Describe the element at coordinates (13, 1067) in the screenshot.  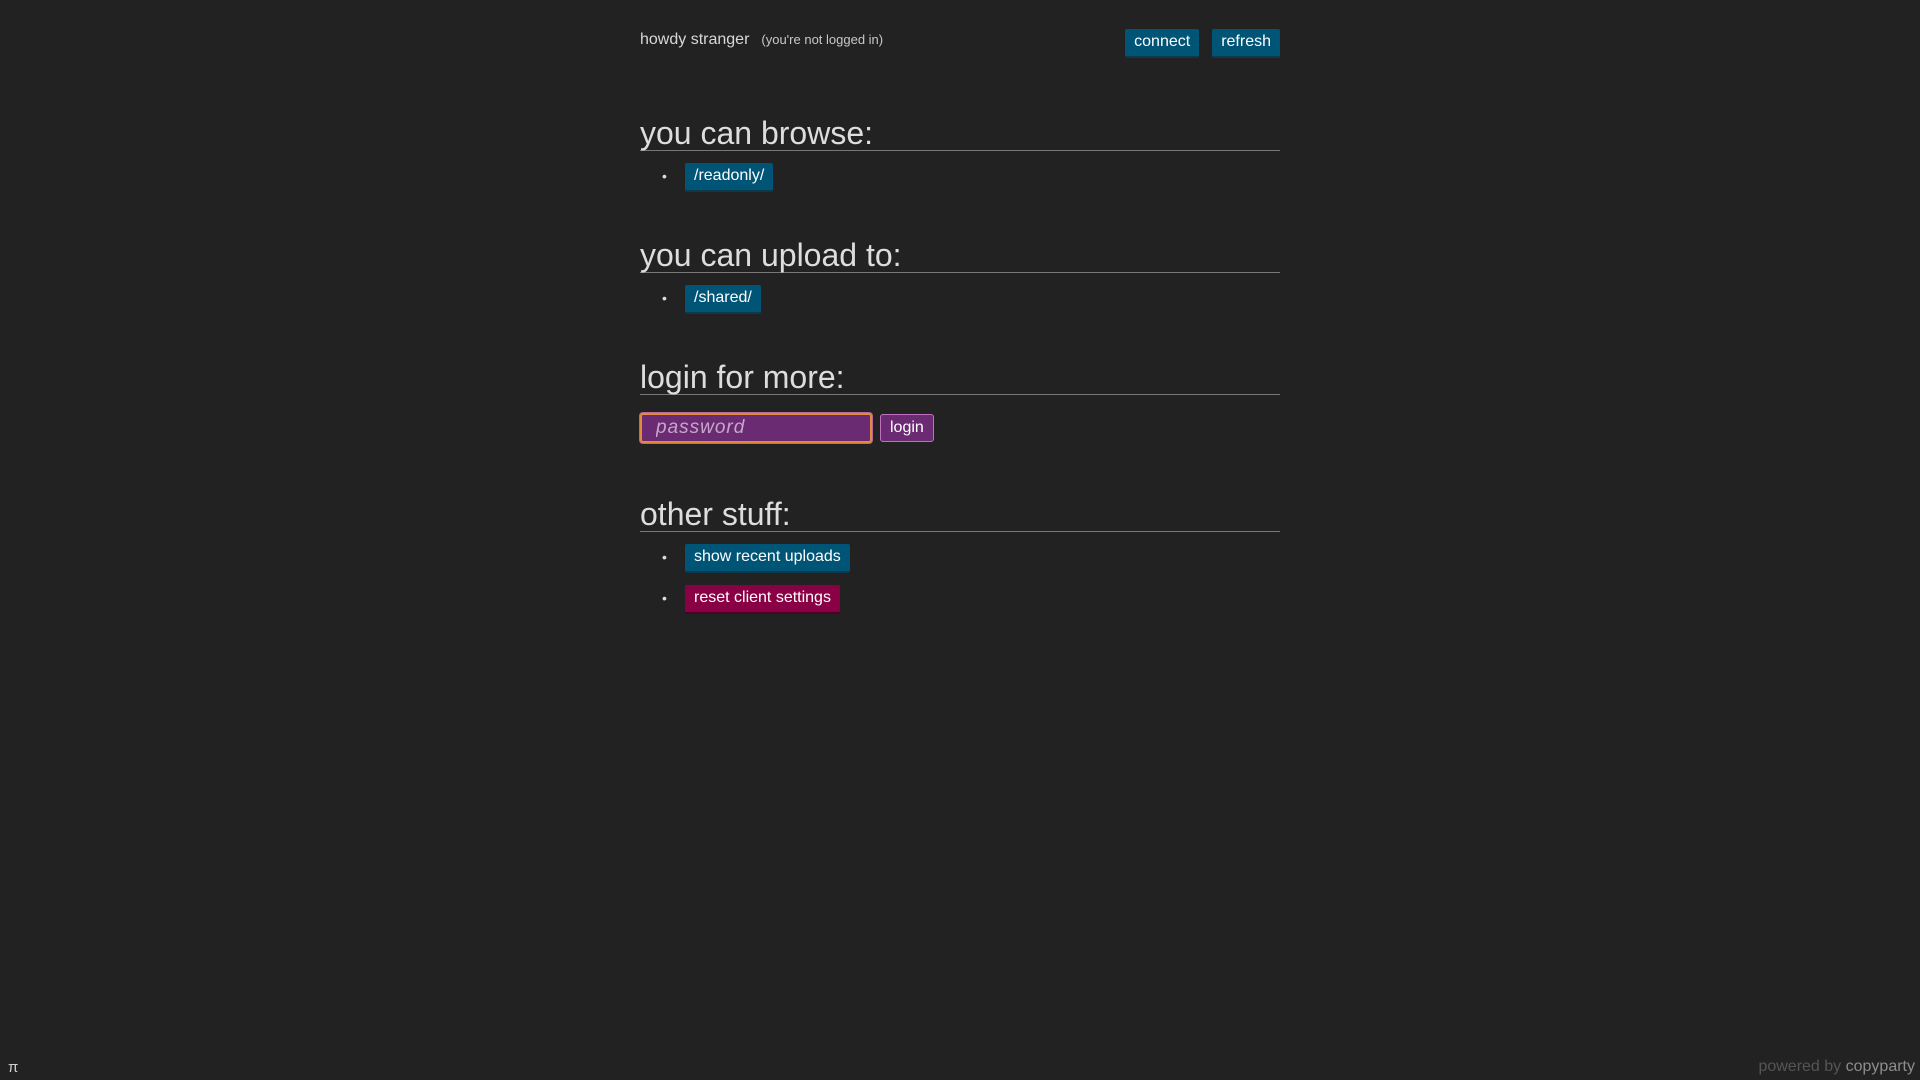
I see `pi-link: π` at that location.